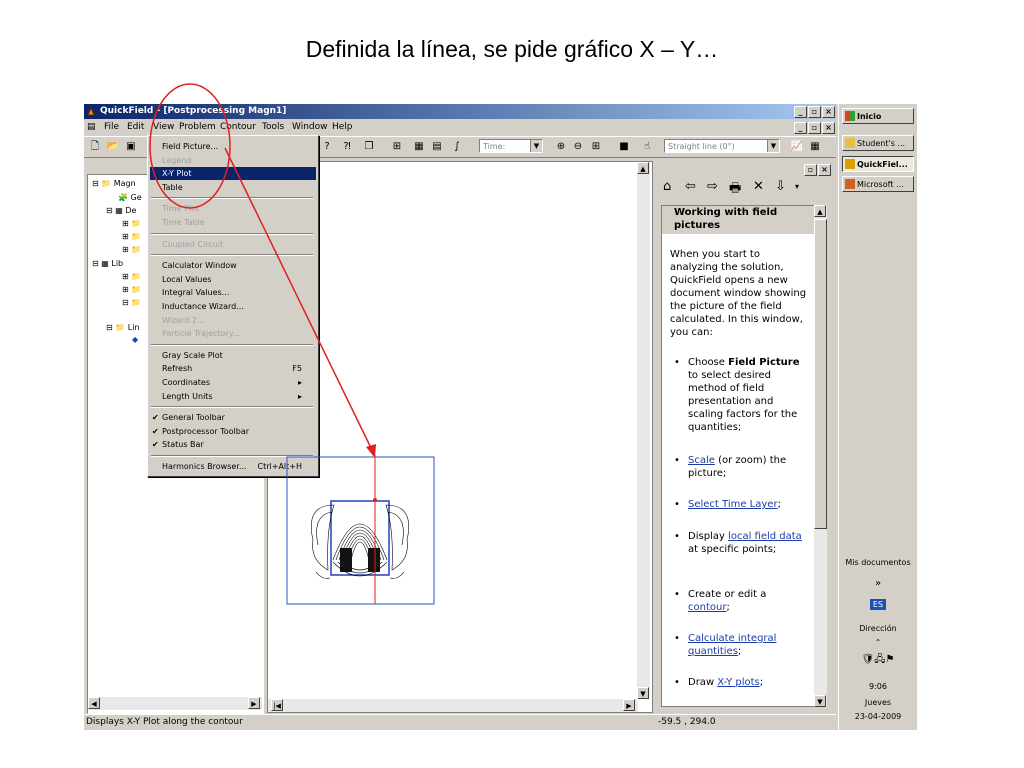 The width and height of the screenshot is (1024, 768). I want to click on calculator-icon: ▤, so click(437, 146).